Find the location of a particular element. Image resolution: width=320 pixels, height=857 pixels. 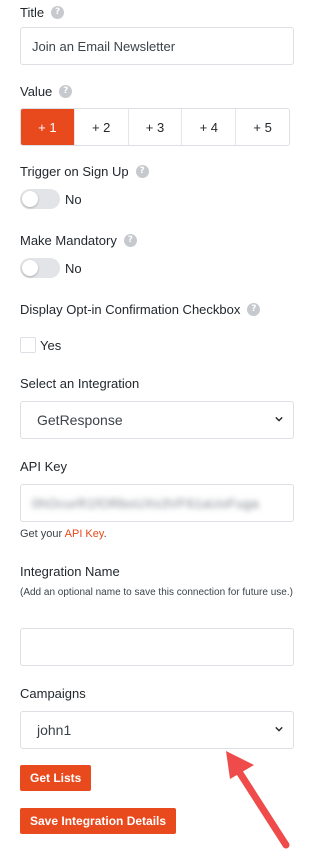

value-option-1: + 1 is located at coordinates (48, 127).